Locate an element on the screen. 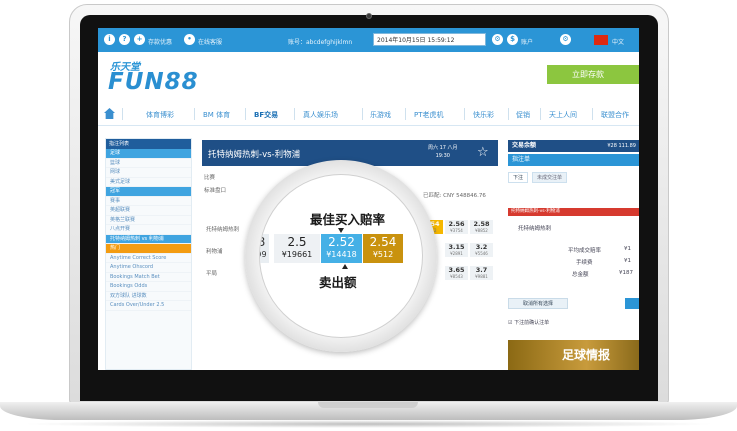  sidebar-item: 英格兰联赛 is located at coordinates (148, 220).